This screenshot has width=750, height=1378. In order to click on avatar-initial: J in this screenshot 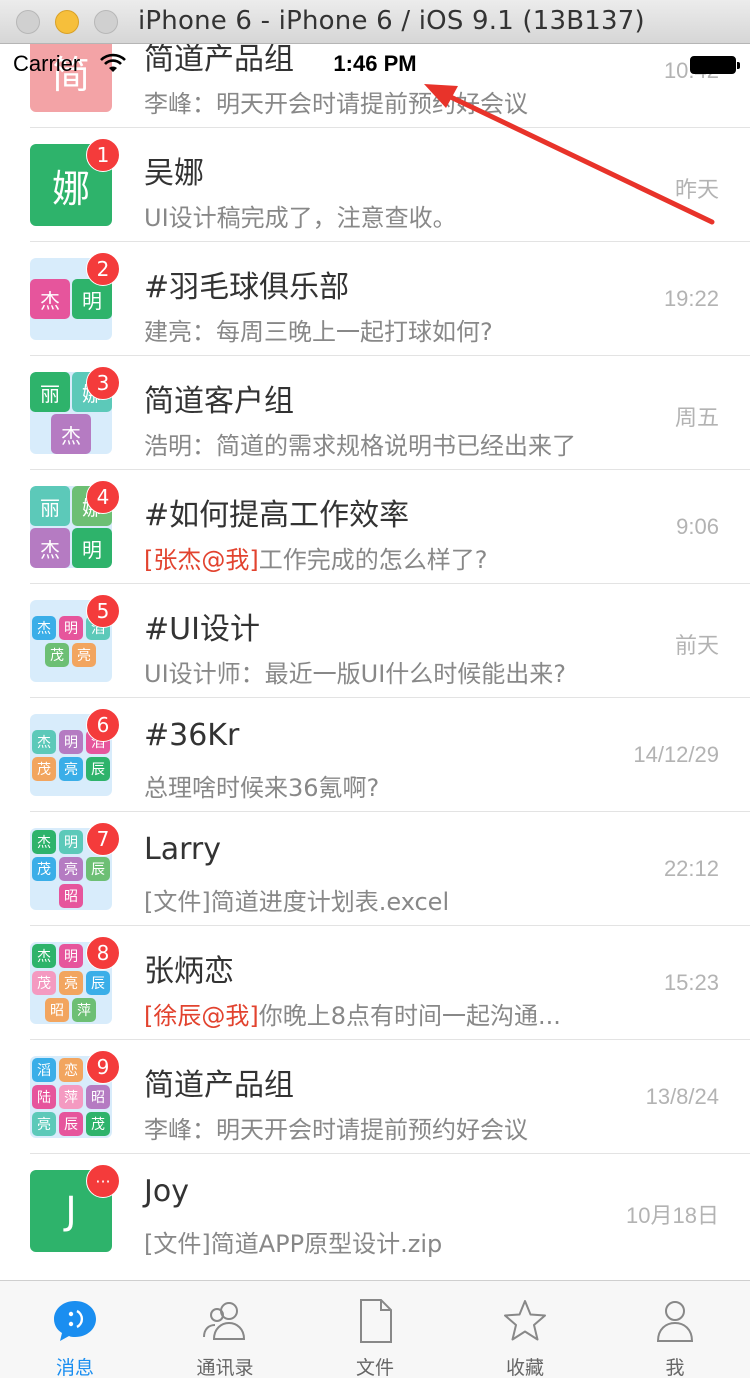, I will do `click(71, 1211)`.